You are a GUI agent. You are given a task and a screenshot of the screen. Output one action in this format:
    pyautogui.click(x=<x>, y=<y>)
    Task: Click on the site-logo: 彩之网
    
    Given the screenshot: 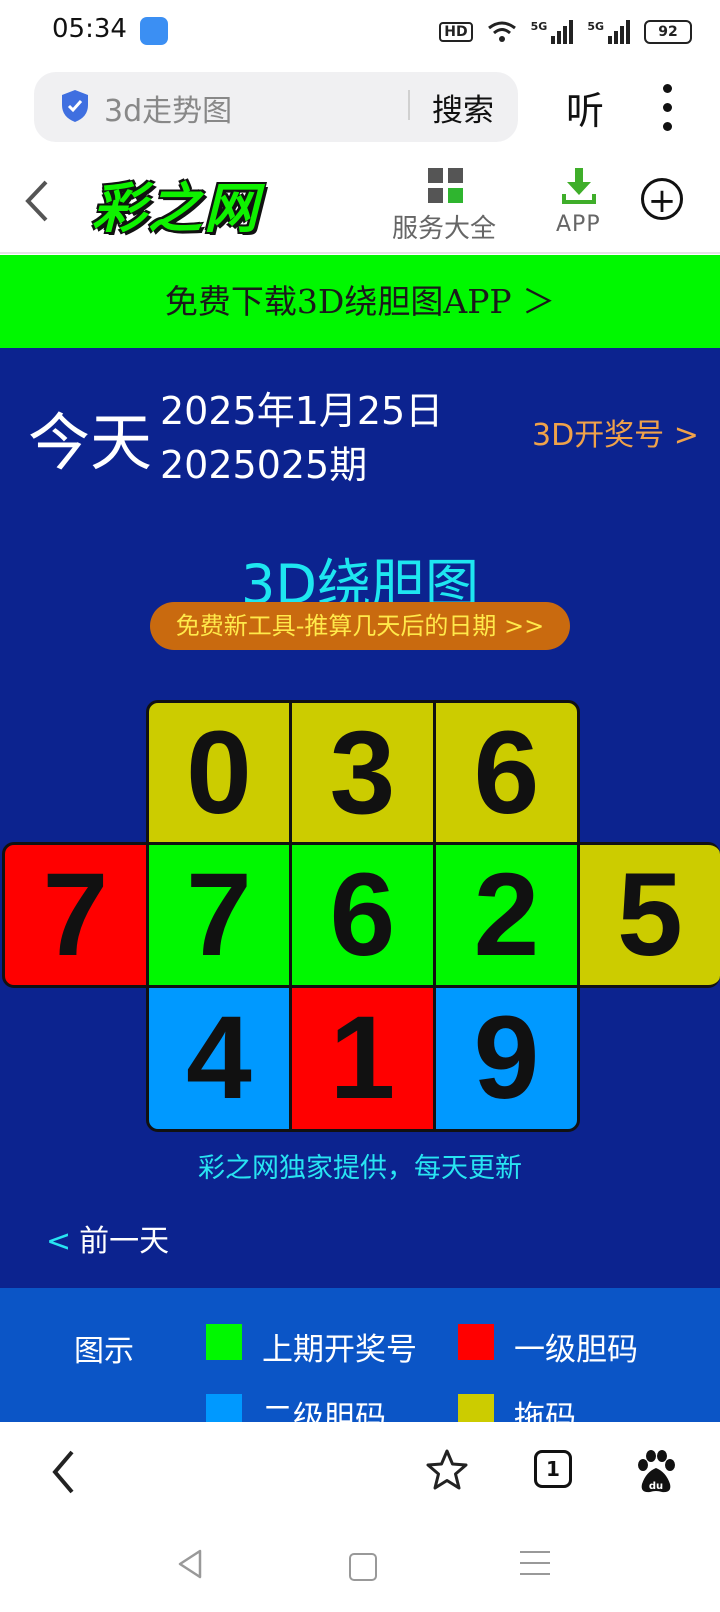 What is the action you would take?
    pyautogui.click(x=176, y=203)
    